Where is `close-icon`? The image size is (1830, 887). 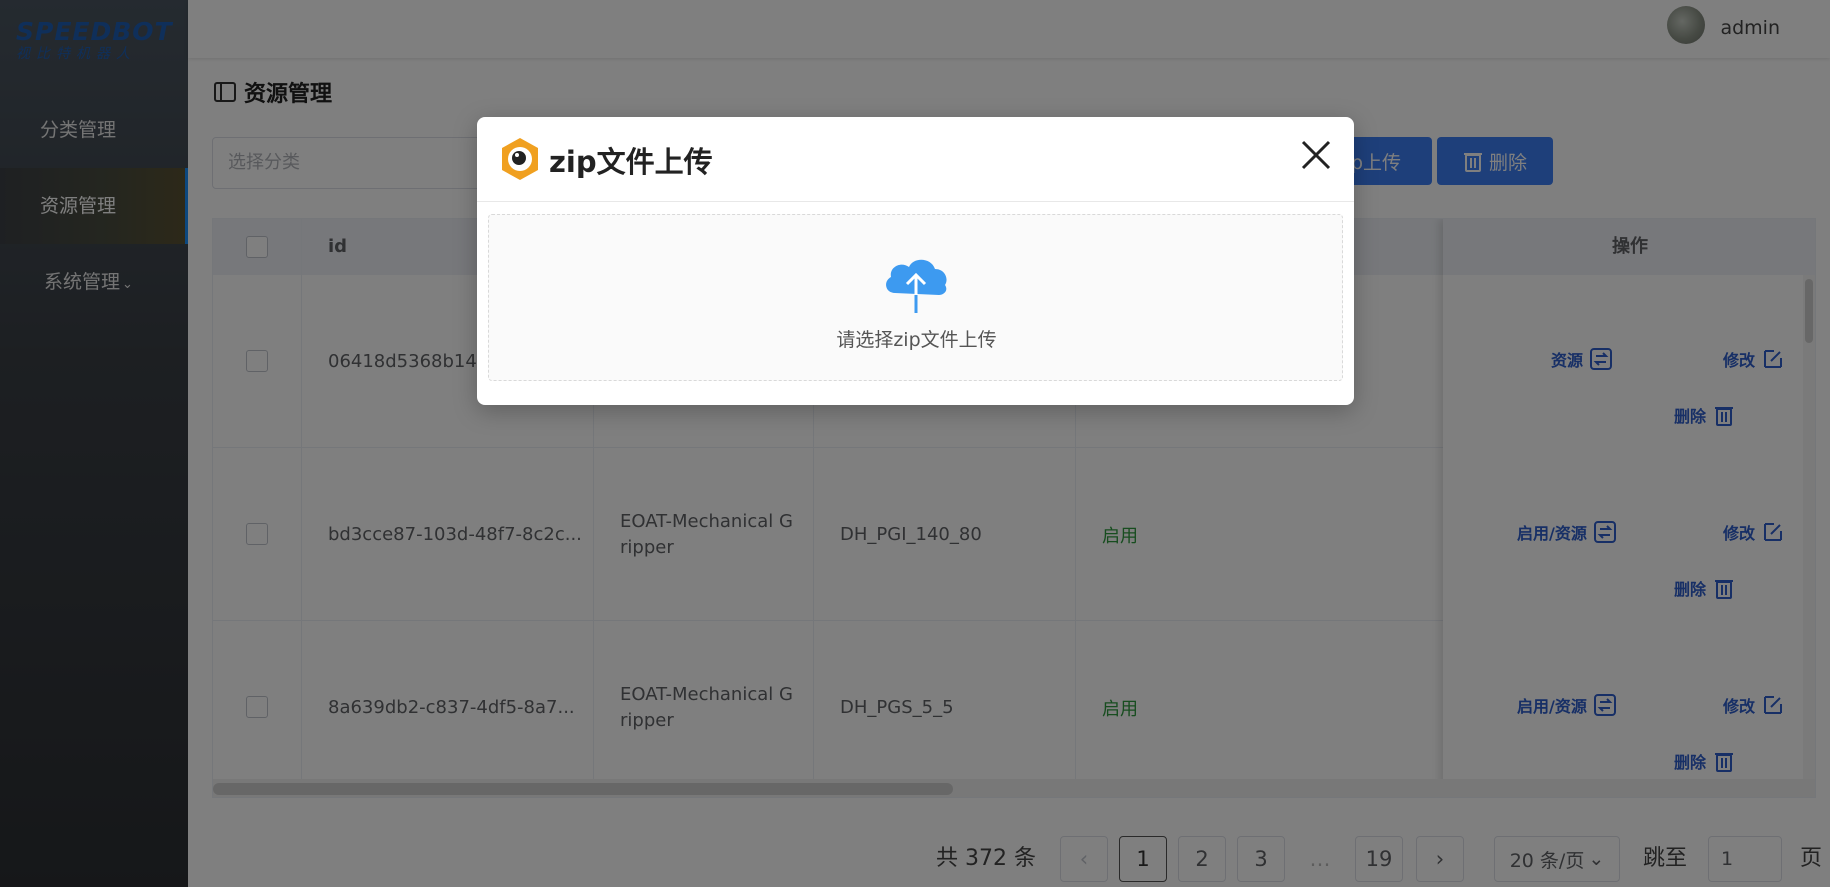 close-icon is located at coordinates (1316, 155).